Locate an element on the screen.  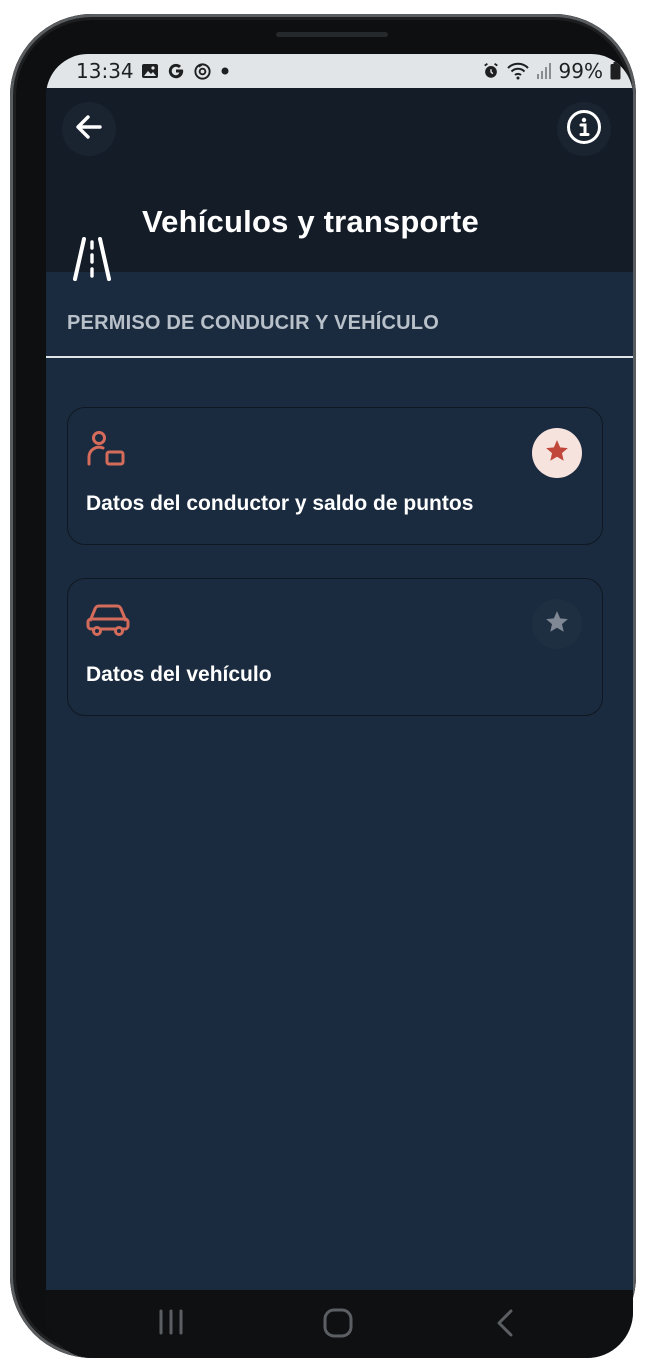
dot-icon is located at coordinates (225, 71).